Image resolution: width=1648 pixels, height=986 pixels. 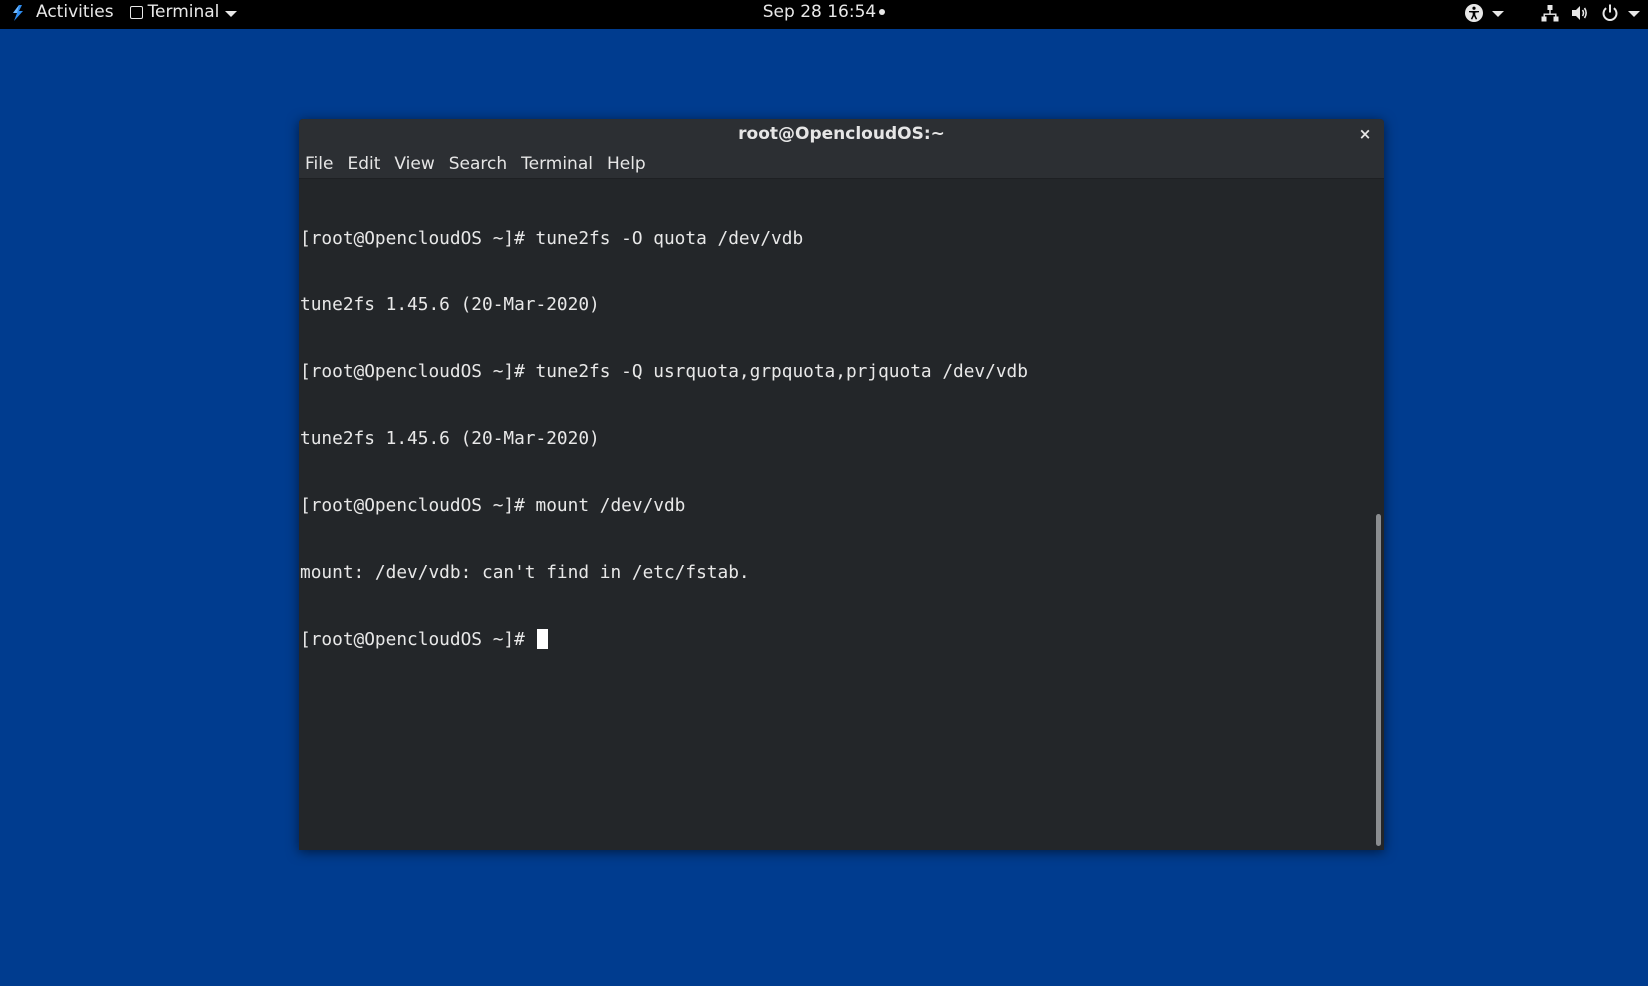 I want to click on menu-view: View, so click(x=414, y=164).